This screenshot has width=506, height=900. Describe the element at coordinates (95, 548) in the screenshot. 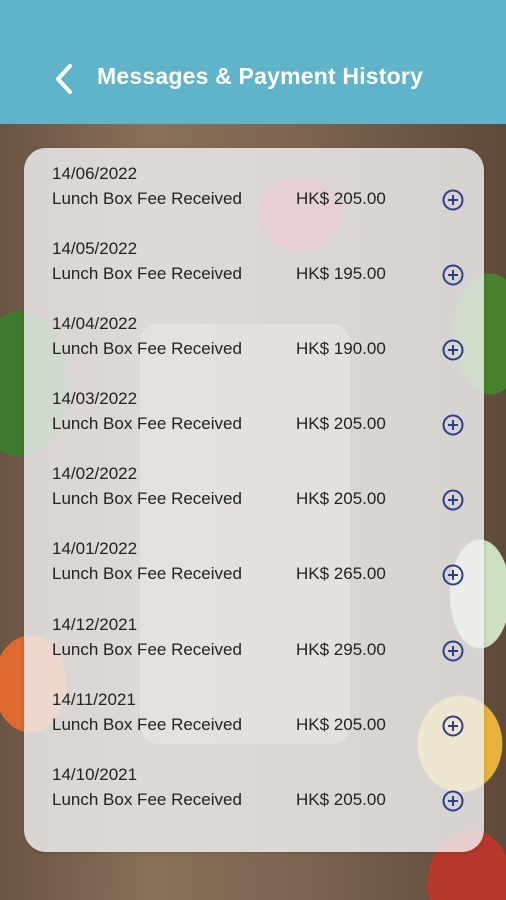

I see `payment-date: 14/01/2022` at that location.